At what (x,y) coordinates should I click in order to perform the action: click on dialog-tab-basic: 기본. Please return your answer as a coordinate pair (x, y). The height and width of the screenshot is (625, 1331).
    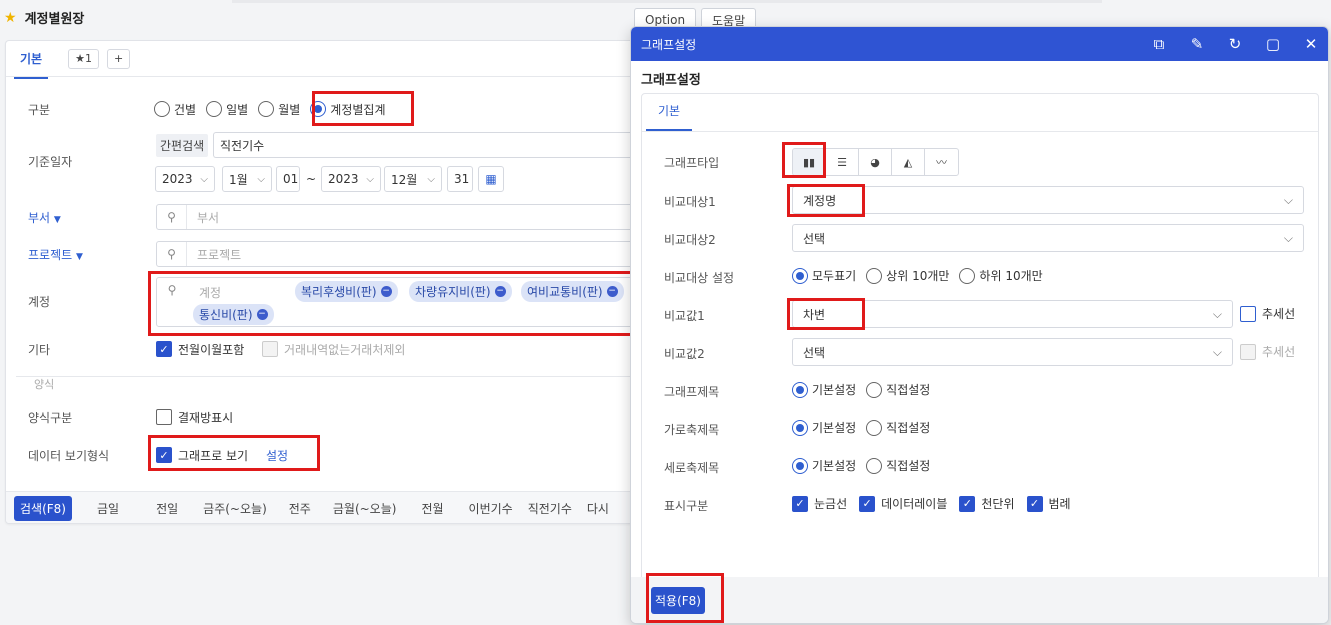
    Looking at the image, I should click on (669, 116).